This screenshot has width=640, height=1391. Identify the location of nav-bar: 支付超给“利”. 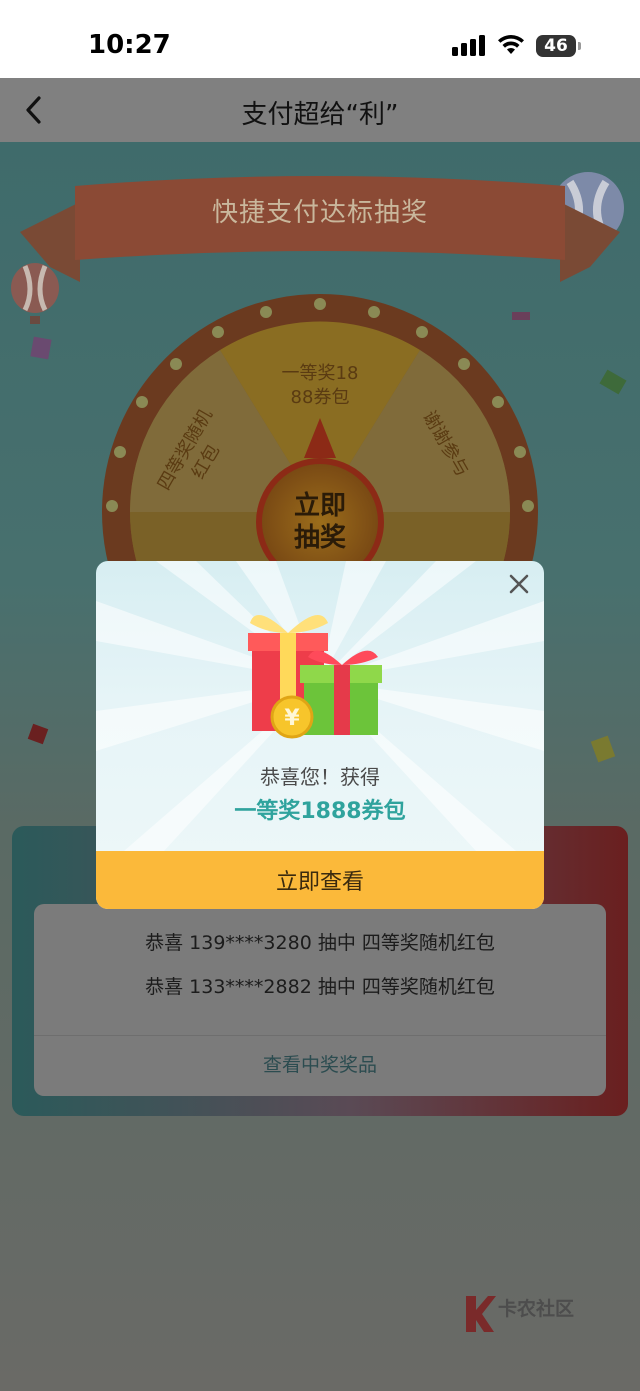
(320, 110).